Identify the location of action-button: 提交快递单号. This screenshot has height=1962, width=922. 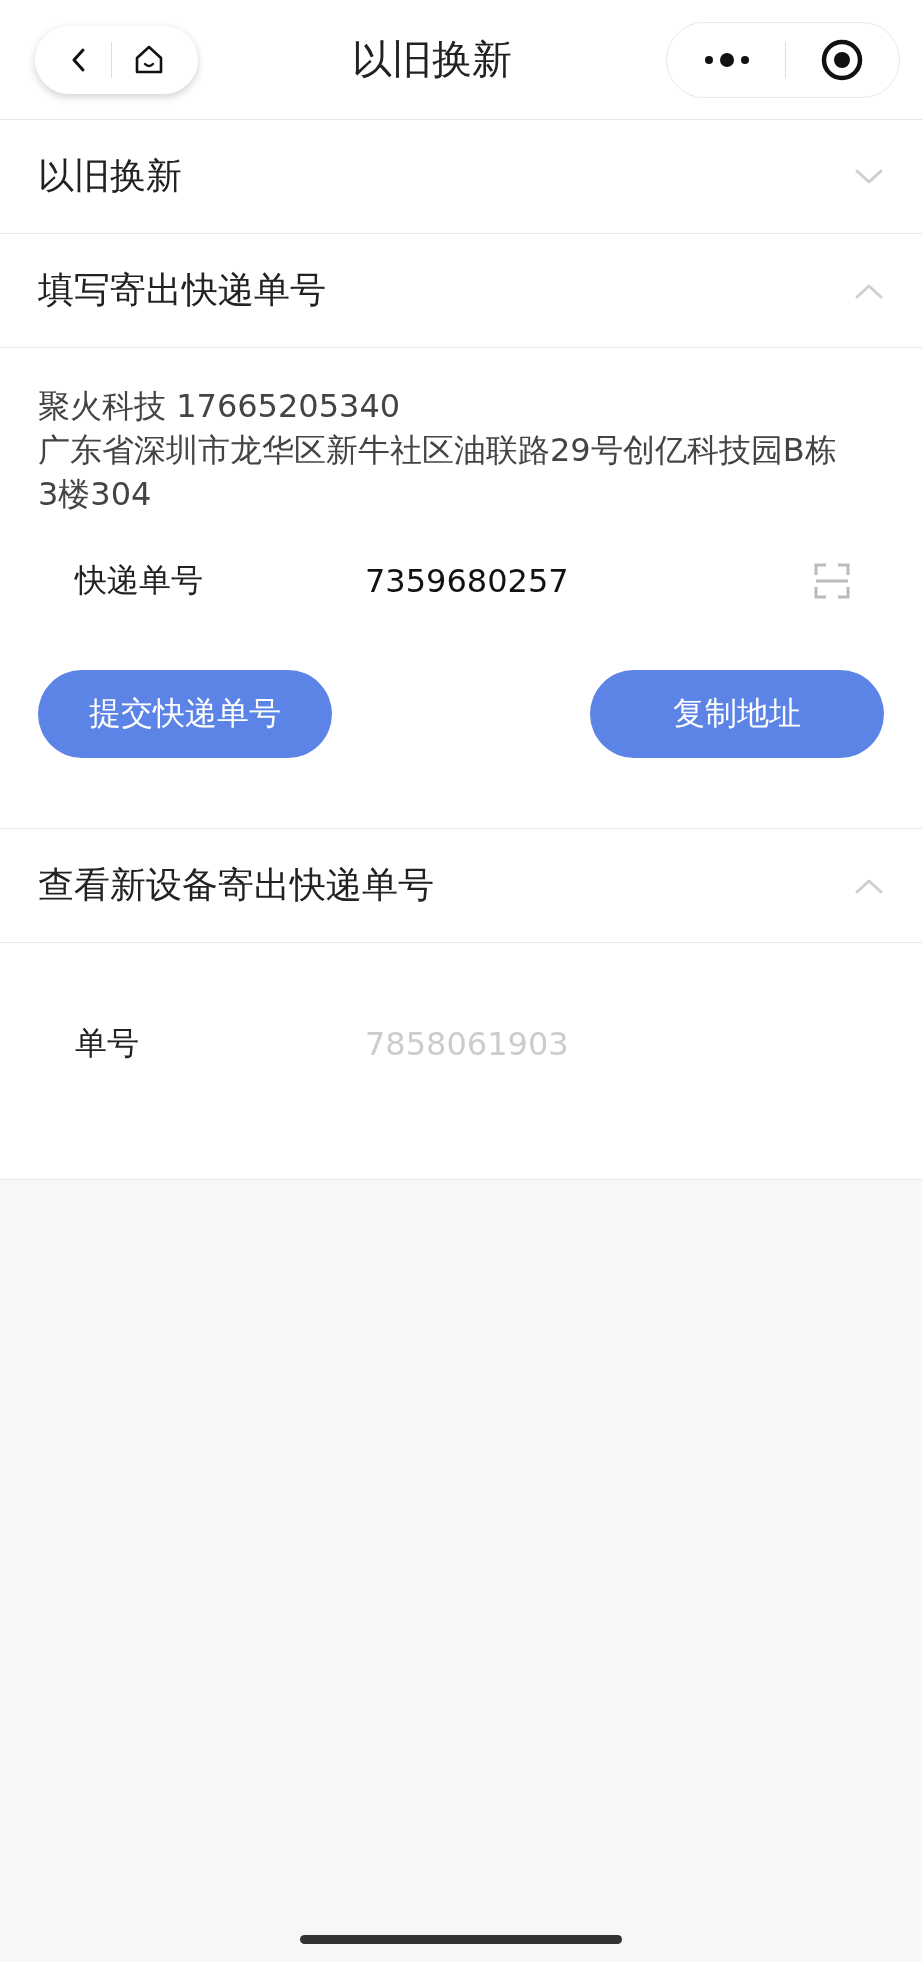
(185, 714).